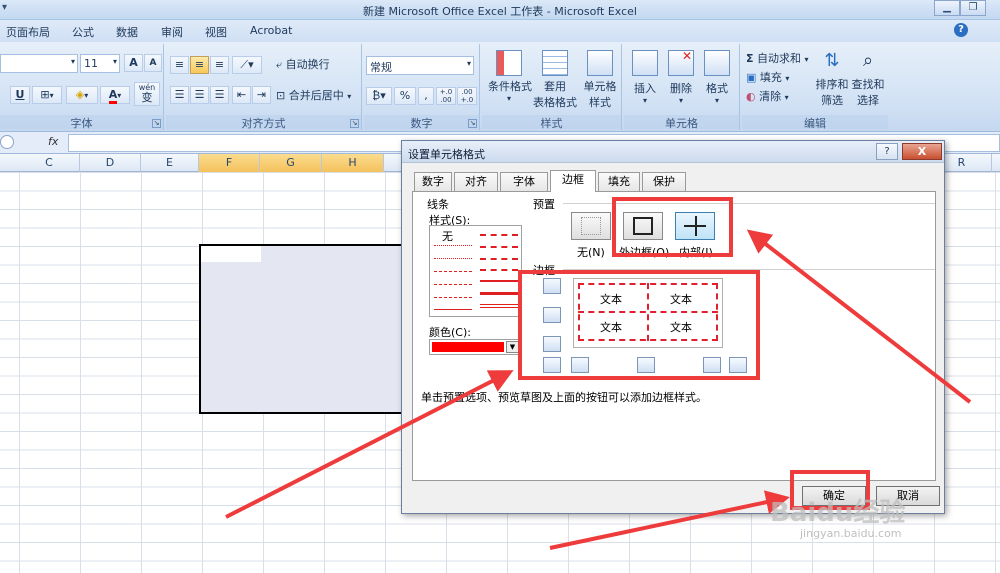 This screenshot has height=573, width=1000. I want to click on align-right-icon: ☰, so click(219, 95).